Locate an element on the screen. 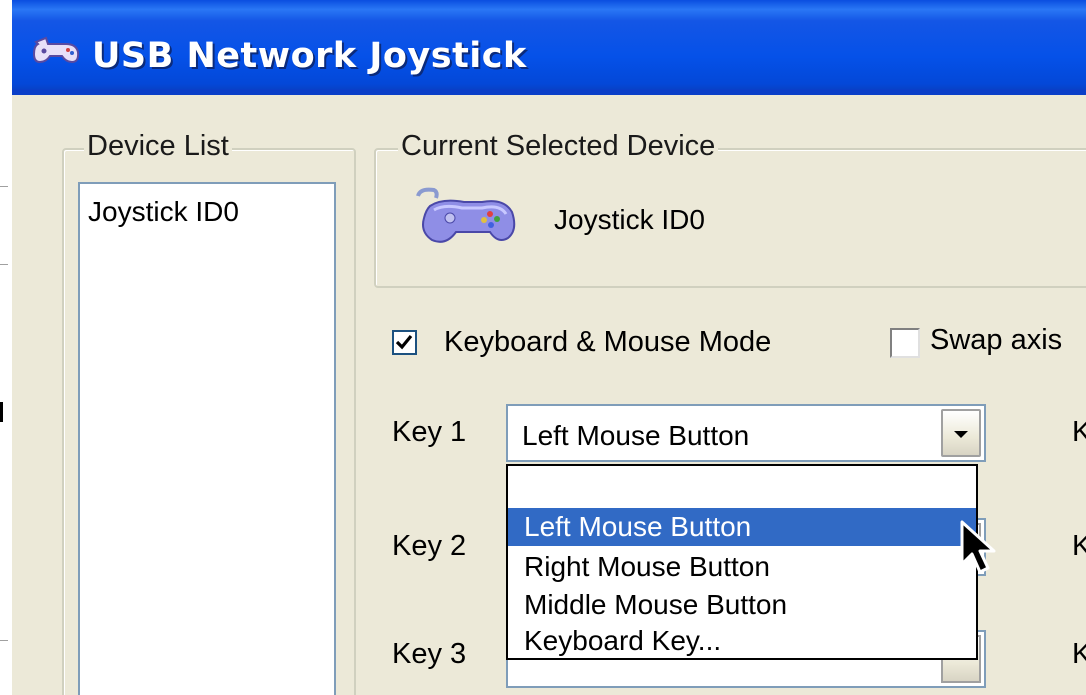 The width and height of the screenshot is (1086, 695). key2-label: Key 2 is located at coordinates (429, 546).